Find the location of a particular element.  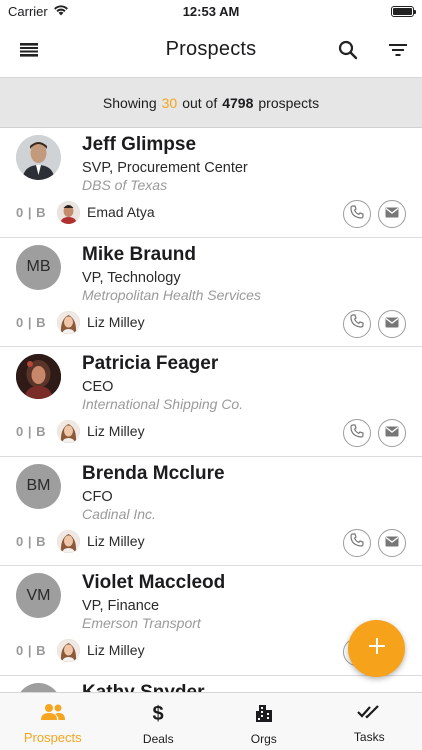

tab-label: Orgs is located at coordinates (263, 739).